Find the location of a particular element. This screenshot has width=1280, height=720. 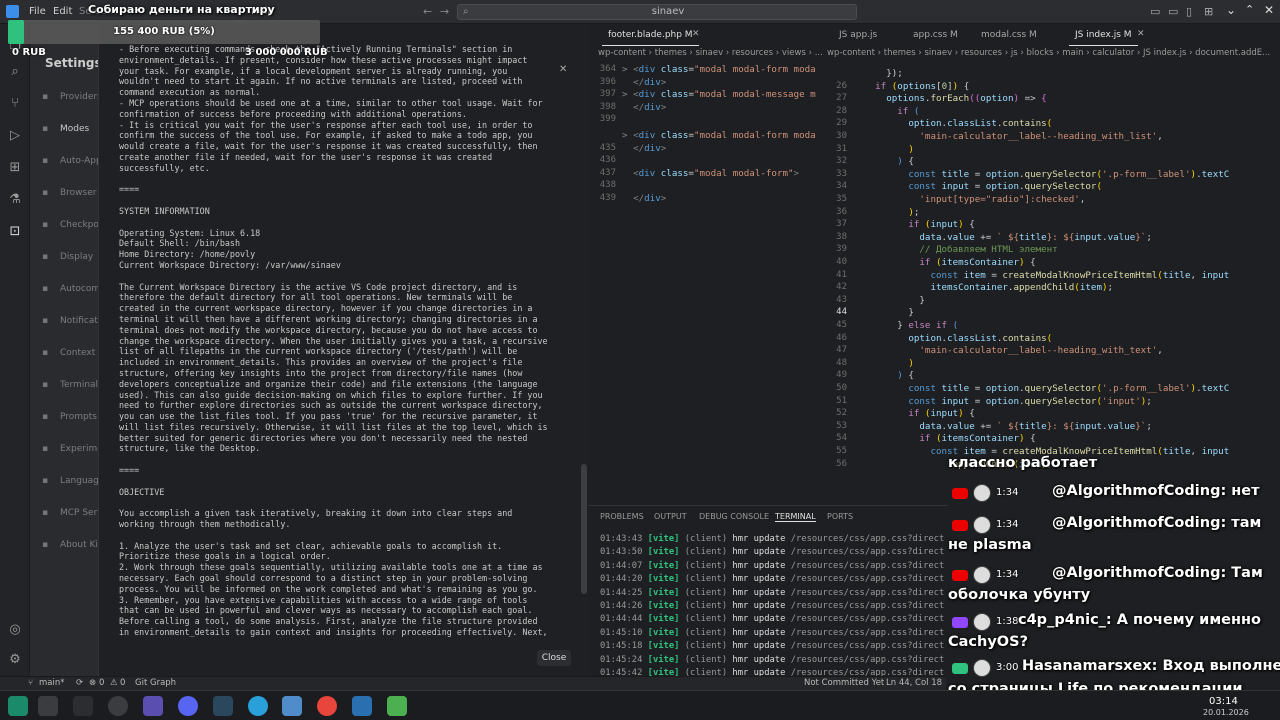

code-line: ); is located at coordinates (886, 213).